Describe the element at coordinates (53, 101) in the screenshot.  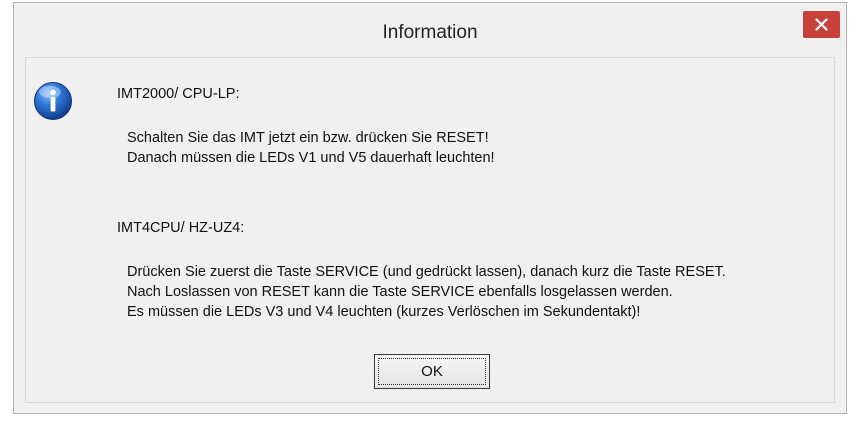
I see `information-icon` at that location.